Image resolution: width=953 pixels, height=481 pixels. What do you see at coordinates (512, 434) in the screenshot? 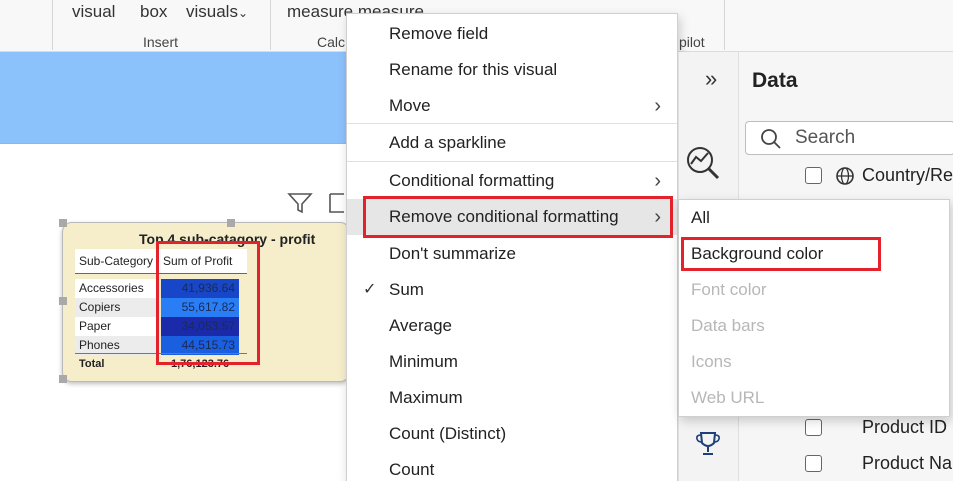
I see `menu-item-count-distinct: Count (Distinct)` at bounding box center [512, 434].